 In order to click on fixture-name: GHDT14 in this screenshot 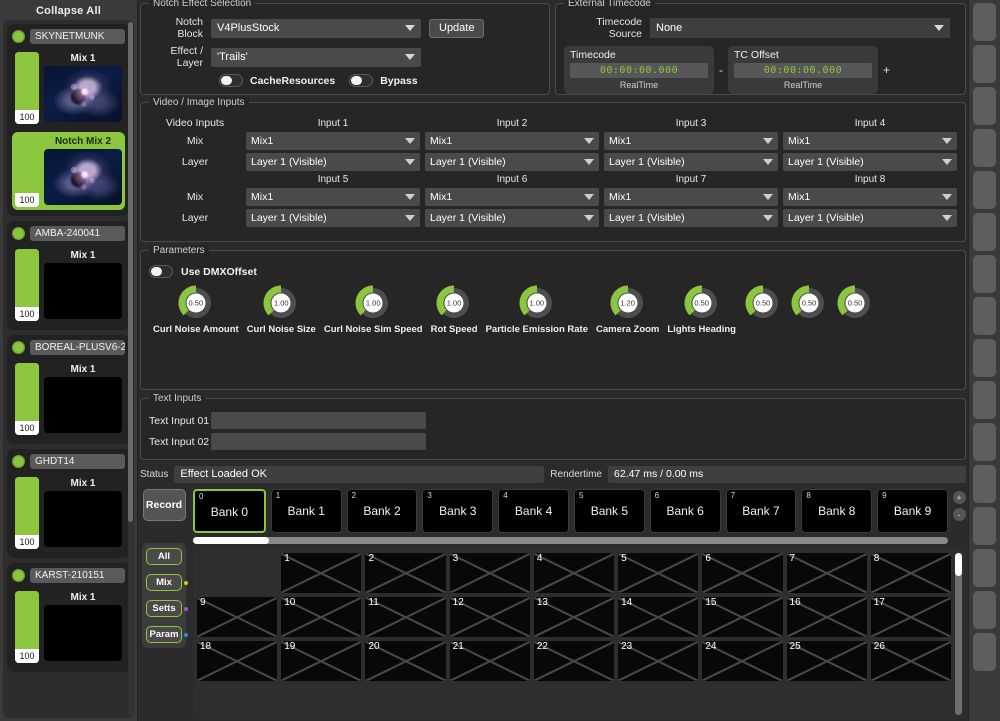, I will do `click(77, 461)`.